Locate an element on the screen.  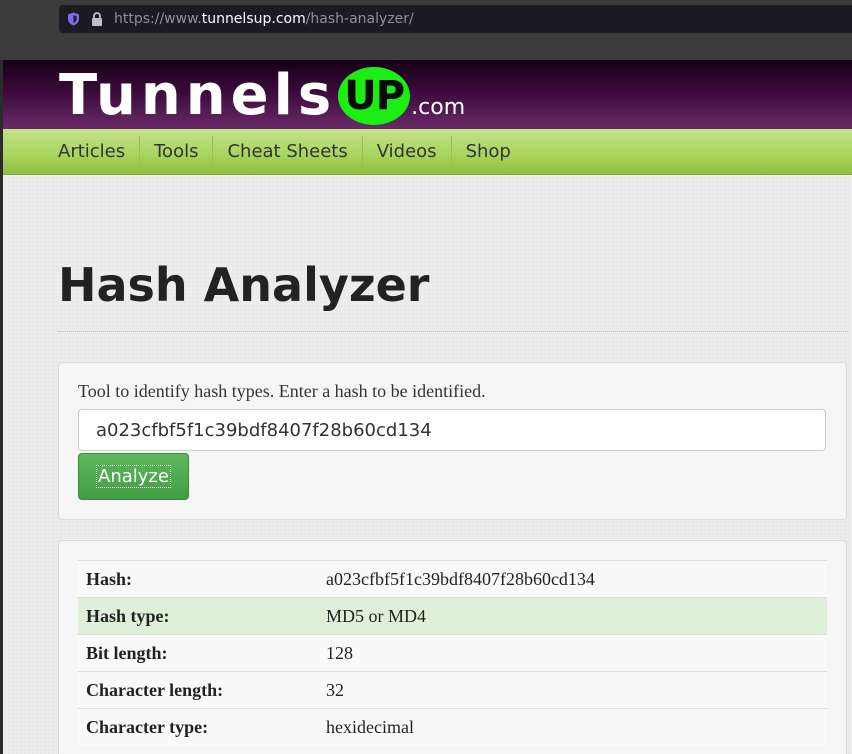
character-length-label: Character length: is located at coordinates (198, 690).